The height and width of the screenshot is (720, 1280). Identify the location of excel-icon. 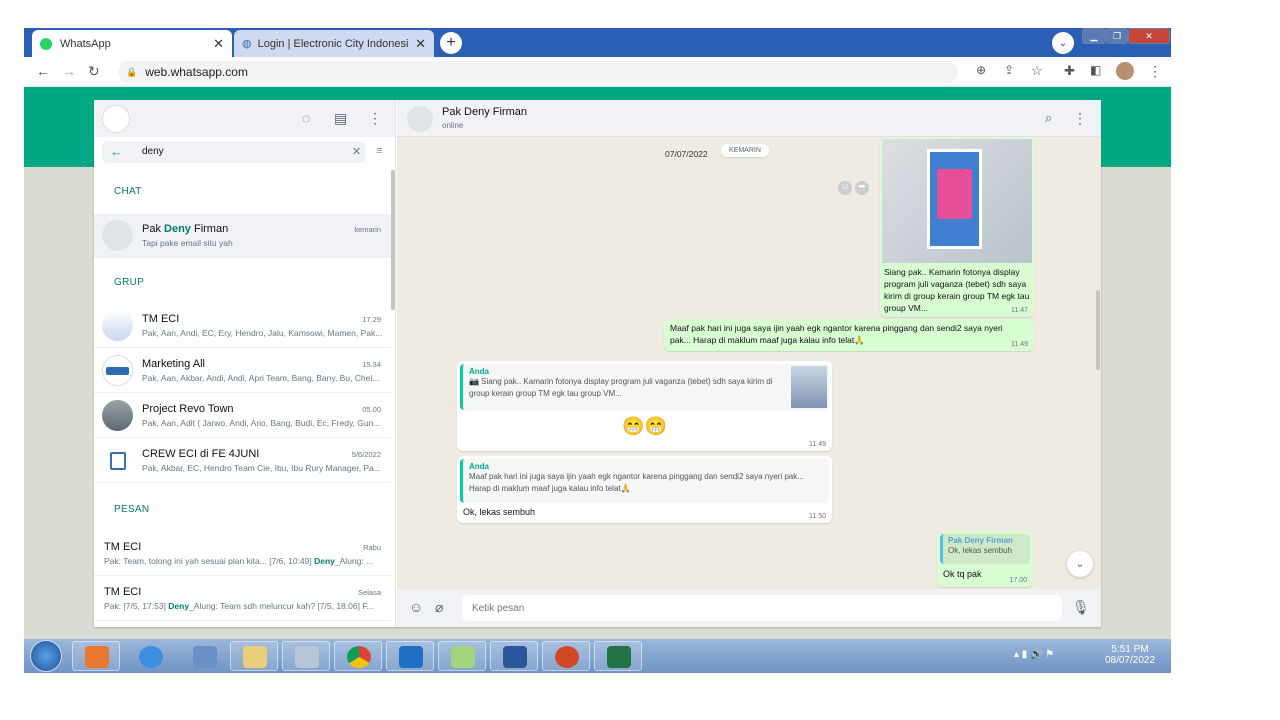
(619, 657).